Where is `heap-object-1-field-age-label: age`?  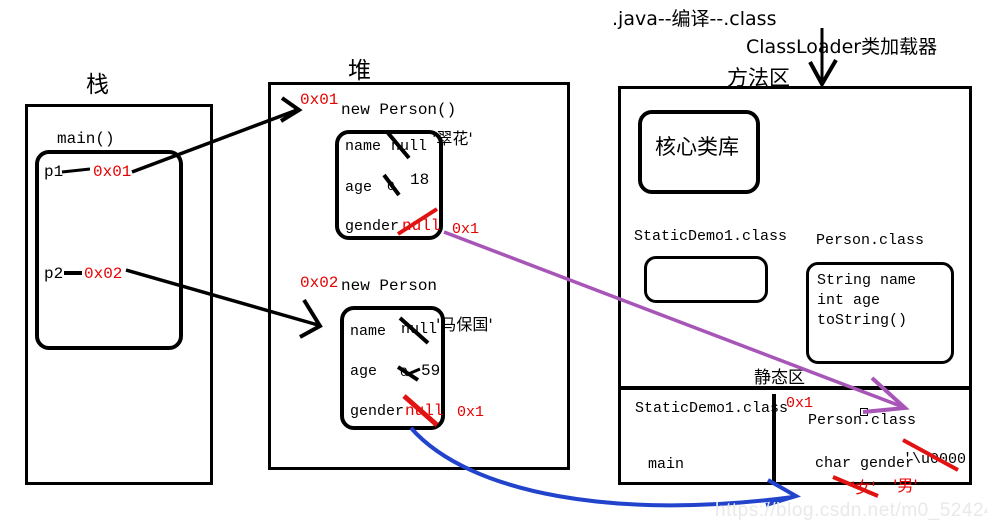
heap-object-1-field-age-label: age is located at coordinates (359, 187).